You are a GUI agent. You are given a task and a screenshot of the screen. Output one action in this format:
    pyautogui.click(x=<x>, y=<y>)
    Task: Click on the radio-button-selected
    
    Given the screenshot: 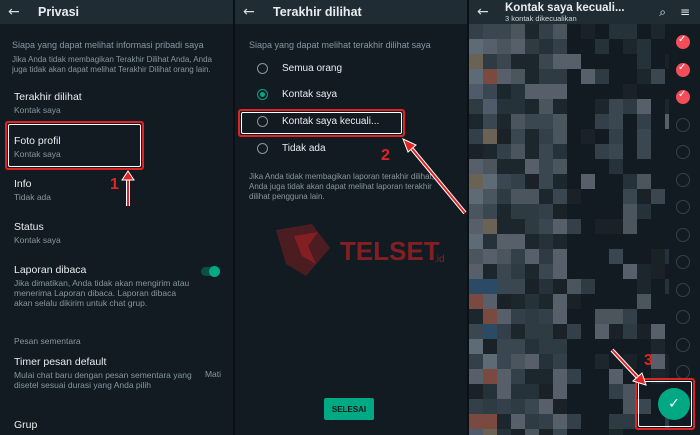 What is the action you would take?
    pyautogui.click(x=262, y=94)
    